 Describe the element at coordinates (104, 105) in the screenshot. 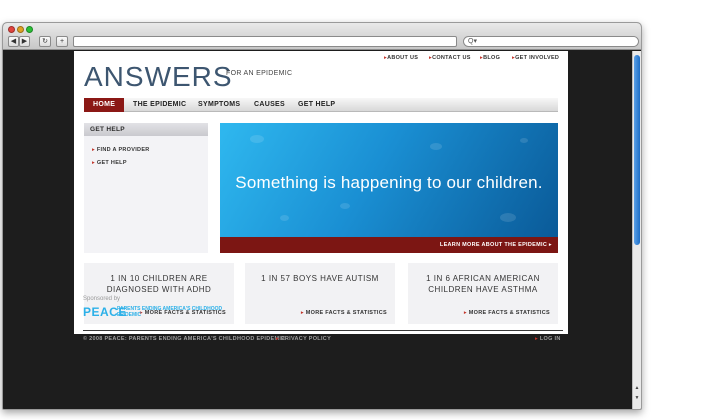

I see `nav-home: HOME` at that location.